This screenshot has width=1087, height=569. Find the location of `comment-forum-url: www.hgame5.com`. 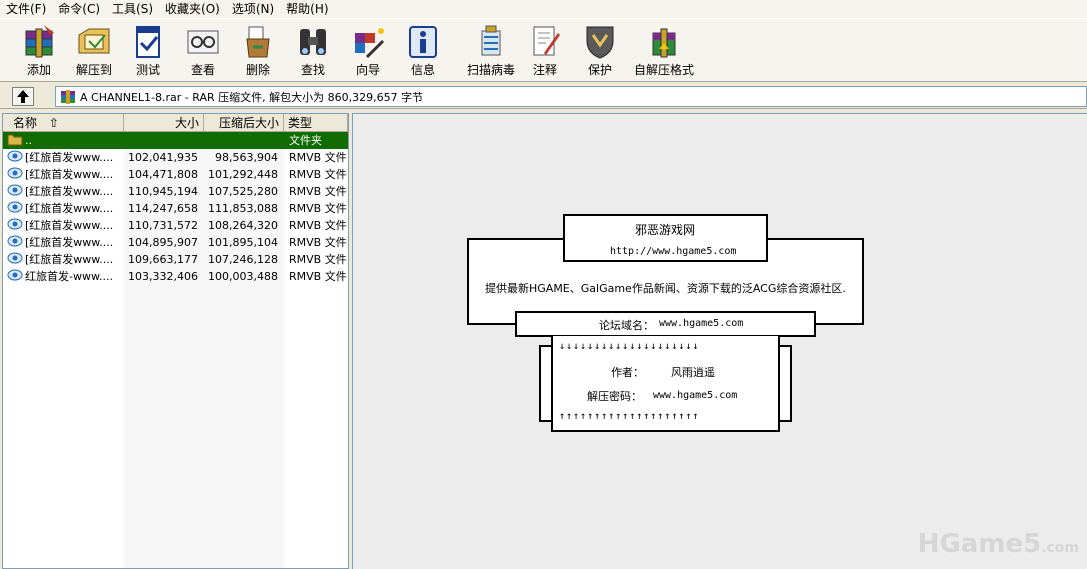

comment-forum-url: www.hgame5.com is located at coordinates (701, 323).